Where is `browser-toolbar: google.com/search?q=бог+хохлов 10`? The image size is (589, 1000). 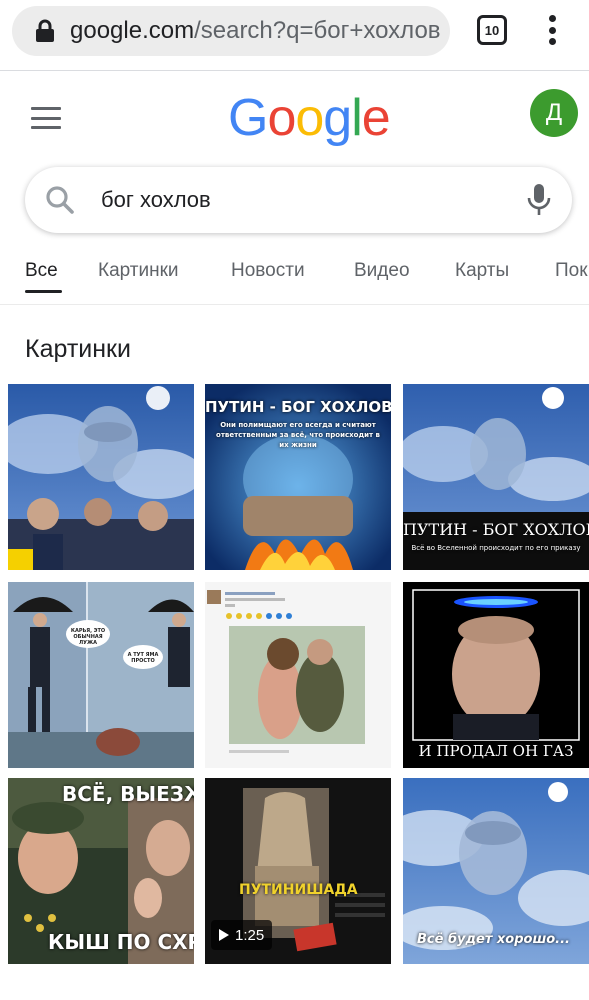
browser-toolbar: google.com/search?q=бог+хохлов 10 is located at coordinates (294, 31).